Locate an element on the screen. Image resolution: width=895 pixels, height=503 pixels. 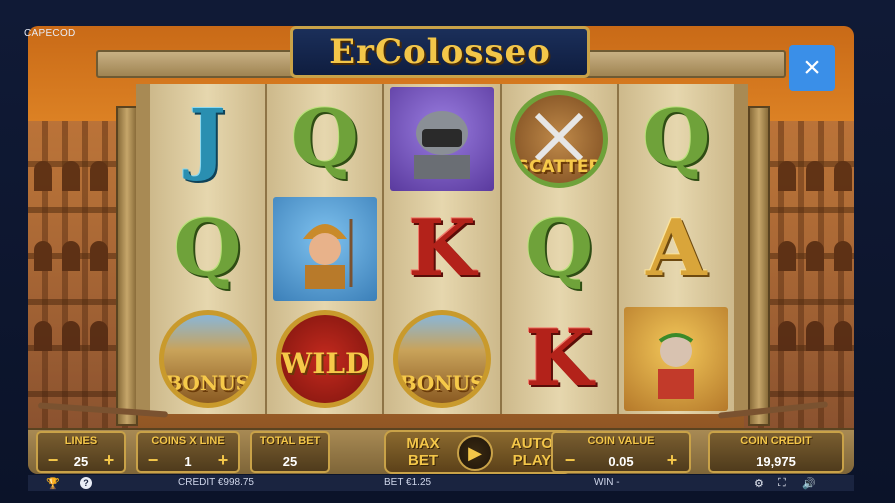
provider-label: CAPECOD is located at coordinates (50, 33).